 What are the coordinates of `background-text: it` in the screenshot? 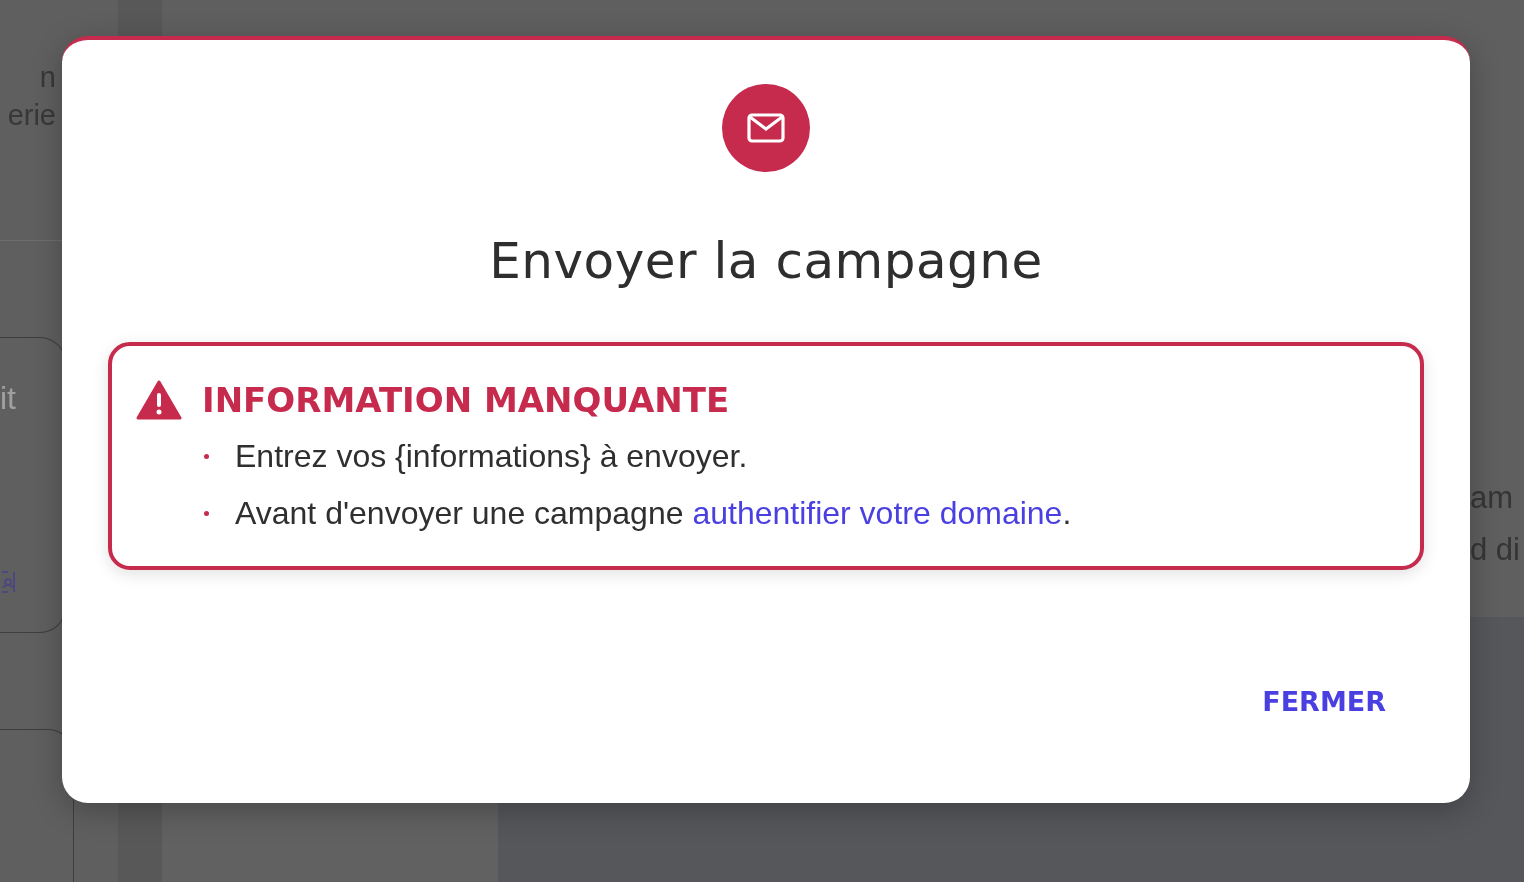 It's located at (8, 398).